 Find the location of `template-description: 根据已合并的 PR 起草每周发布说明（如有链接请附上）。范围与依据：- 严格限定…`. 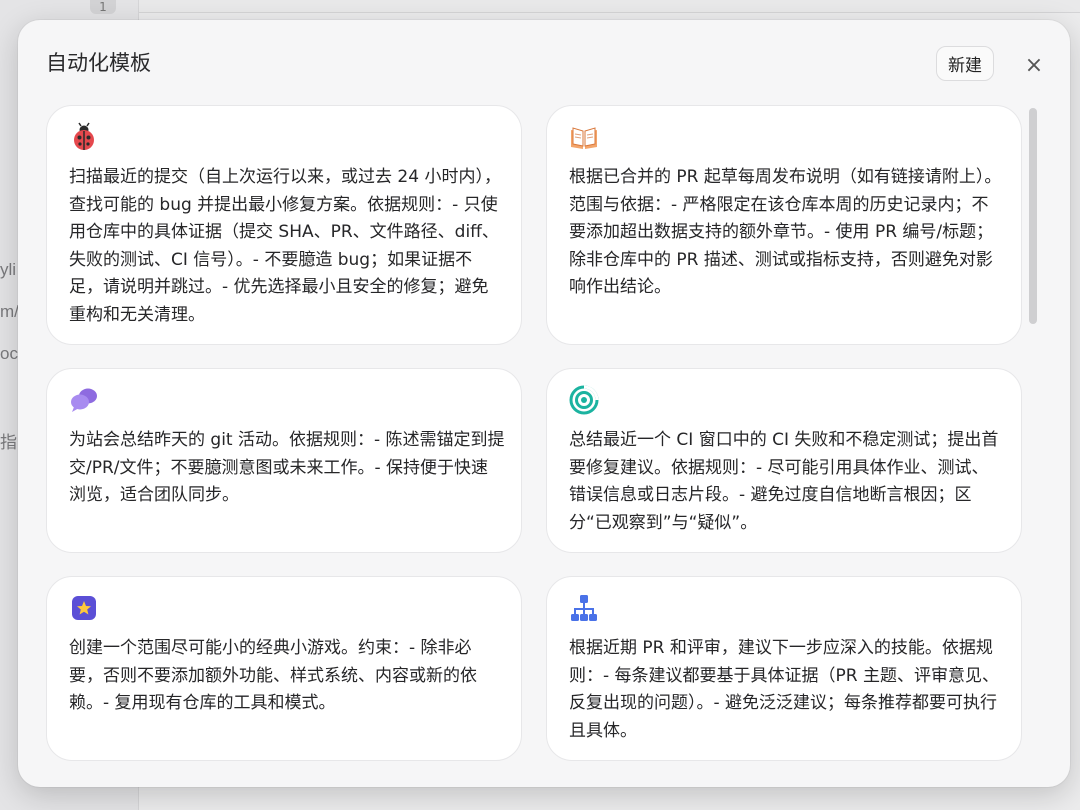

template-description: 根据已合并的 PR 起草每周发布说明（如有链接请附上）。范围与依据：- 严格限定… is located at coordinates (785, 232).